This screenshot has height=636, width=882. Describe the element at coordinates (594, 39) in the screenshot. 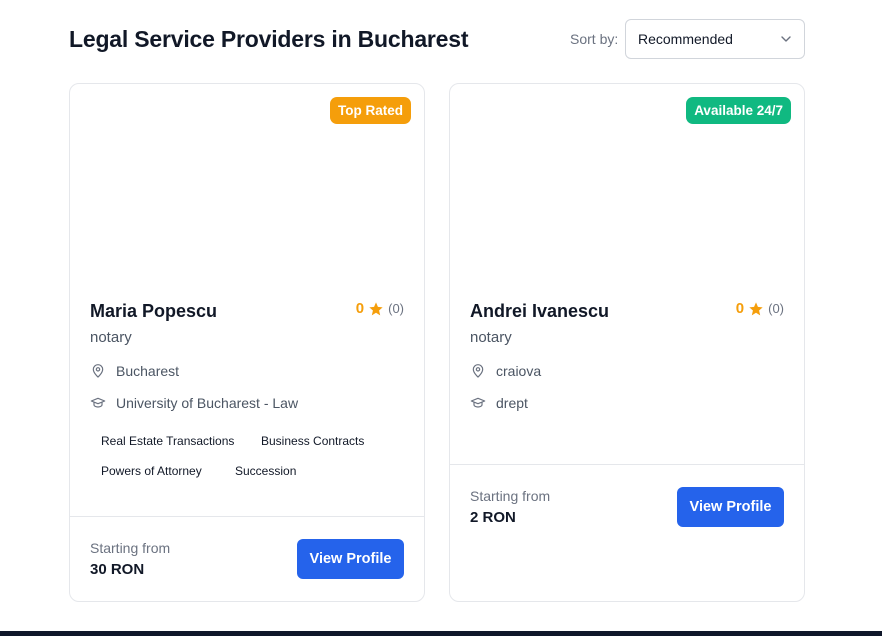

I see `sort-label: Sort by:` at that location.